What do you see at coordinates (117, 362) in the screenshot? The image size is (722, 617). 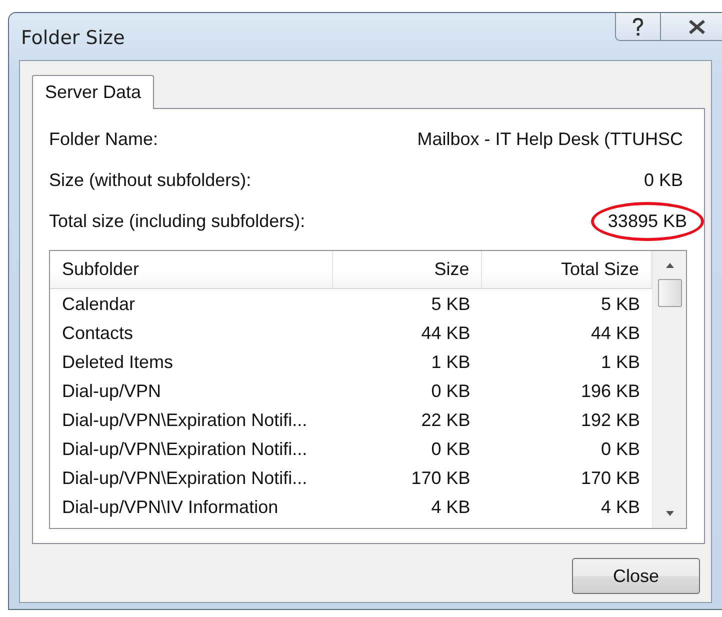 I see `table-cell-text: Deleted Items` at bounding box center [117, 362].